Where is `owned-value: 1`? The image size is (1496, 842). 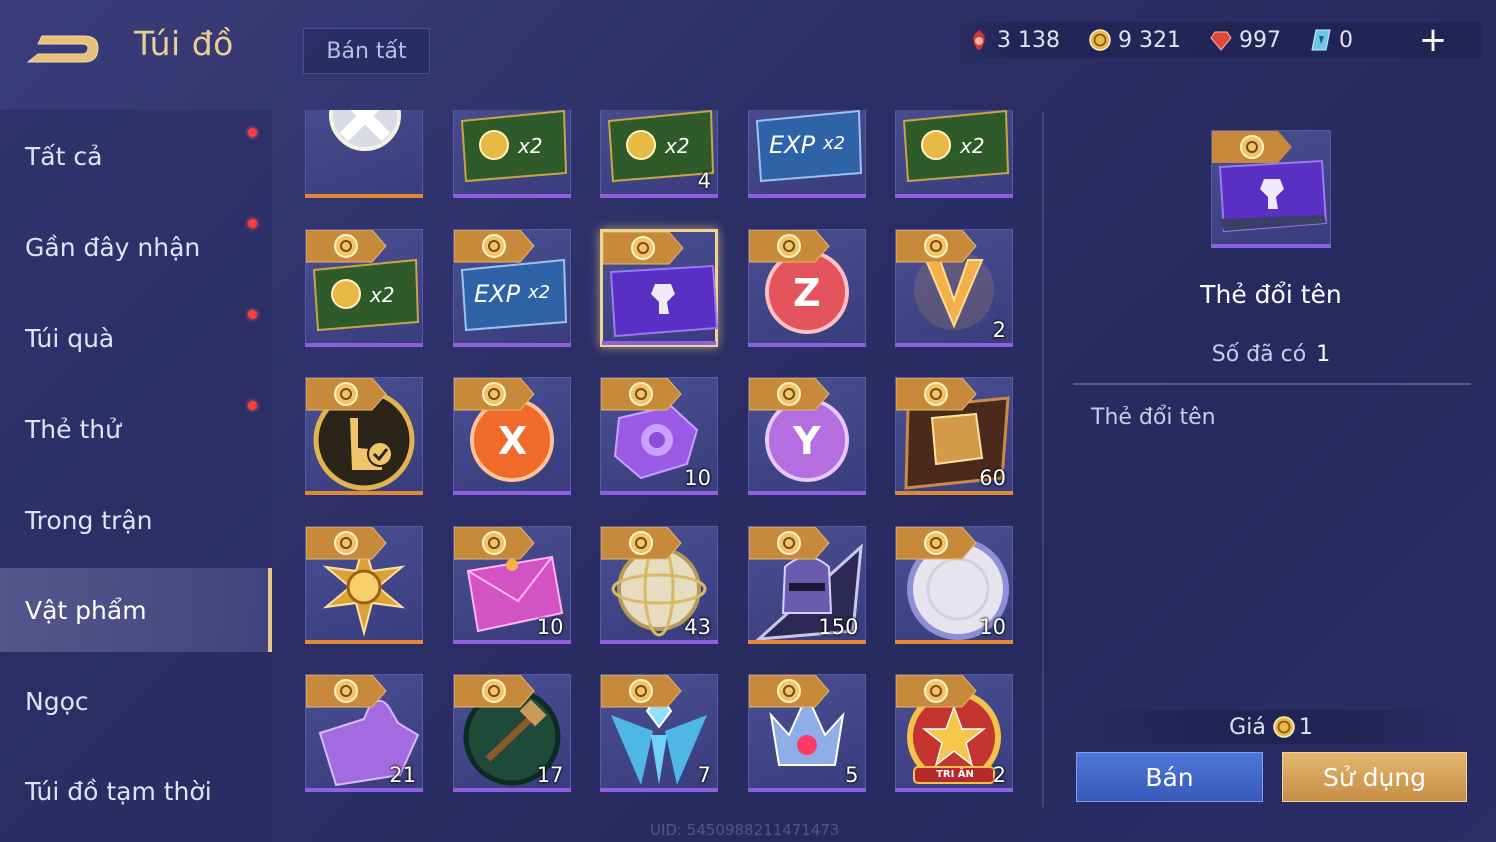 owned-value: 1 is located at coordinates (1323, 354).